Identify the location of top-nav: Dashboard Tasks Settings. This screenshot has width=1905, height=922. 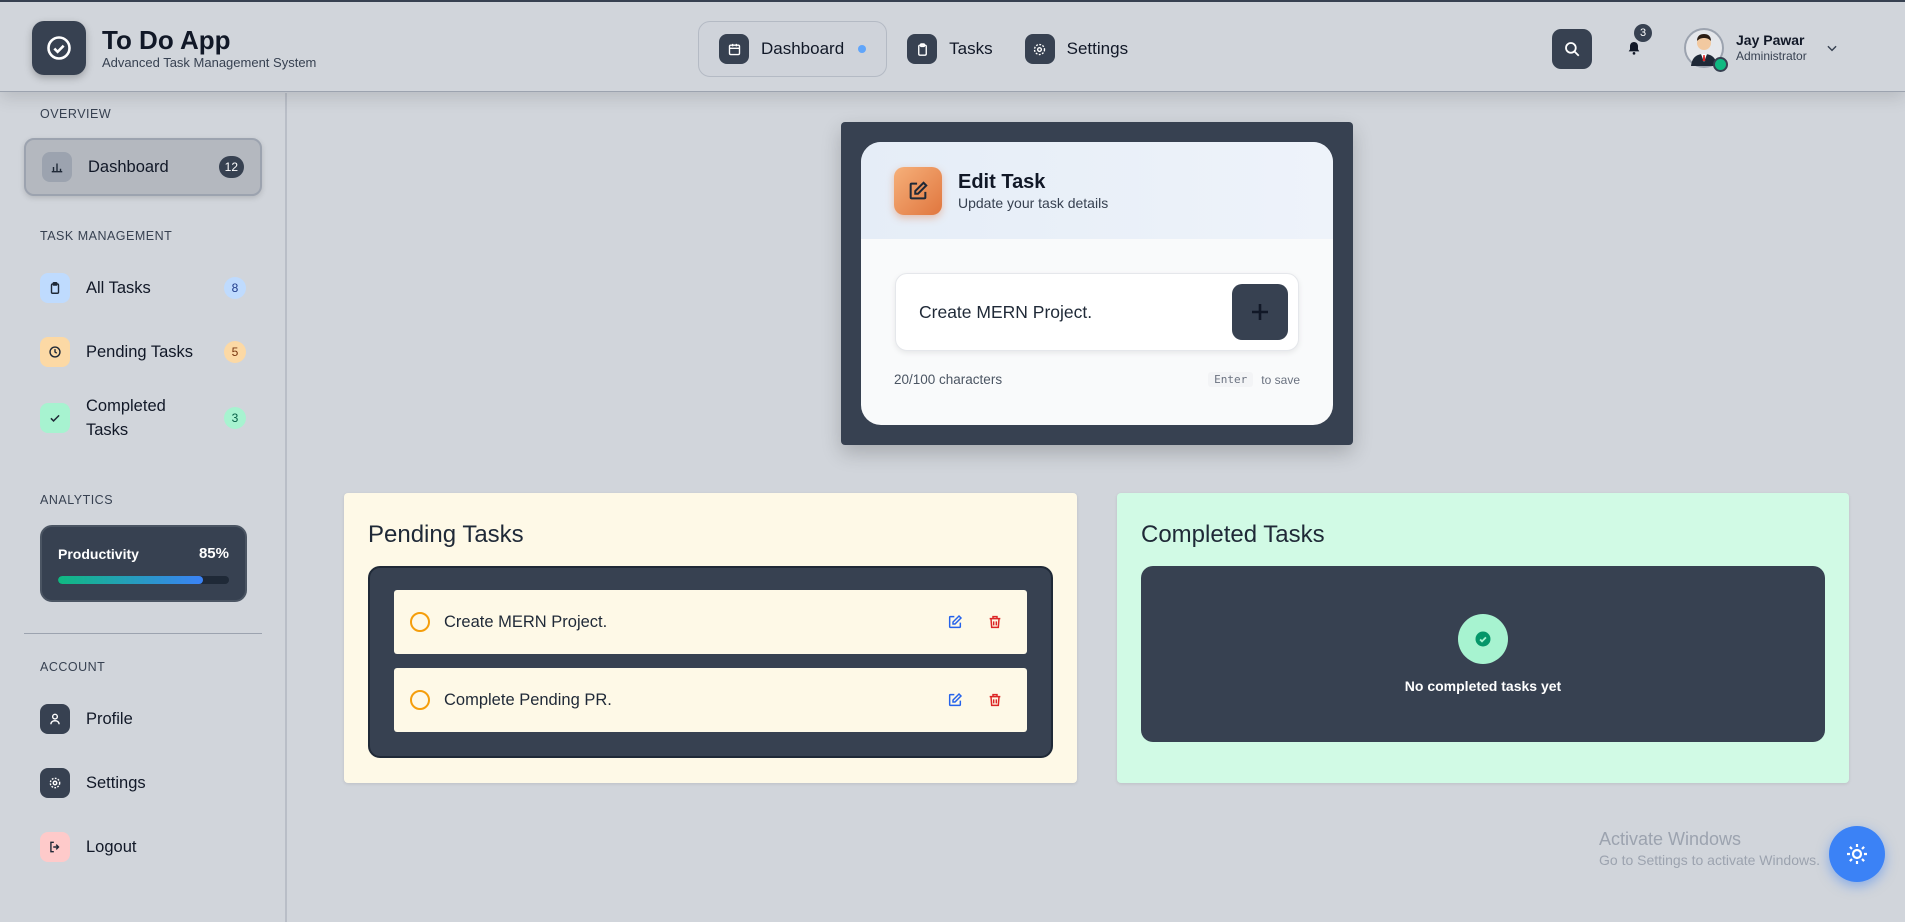
(923, 49).